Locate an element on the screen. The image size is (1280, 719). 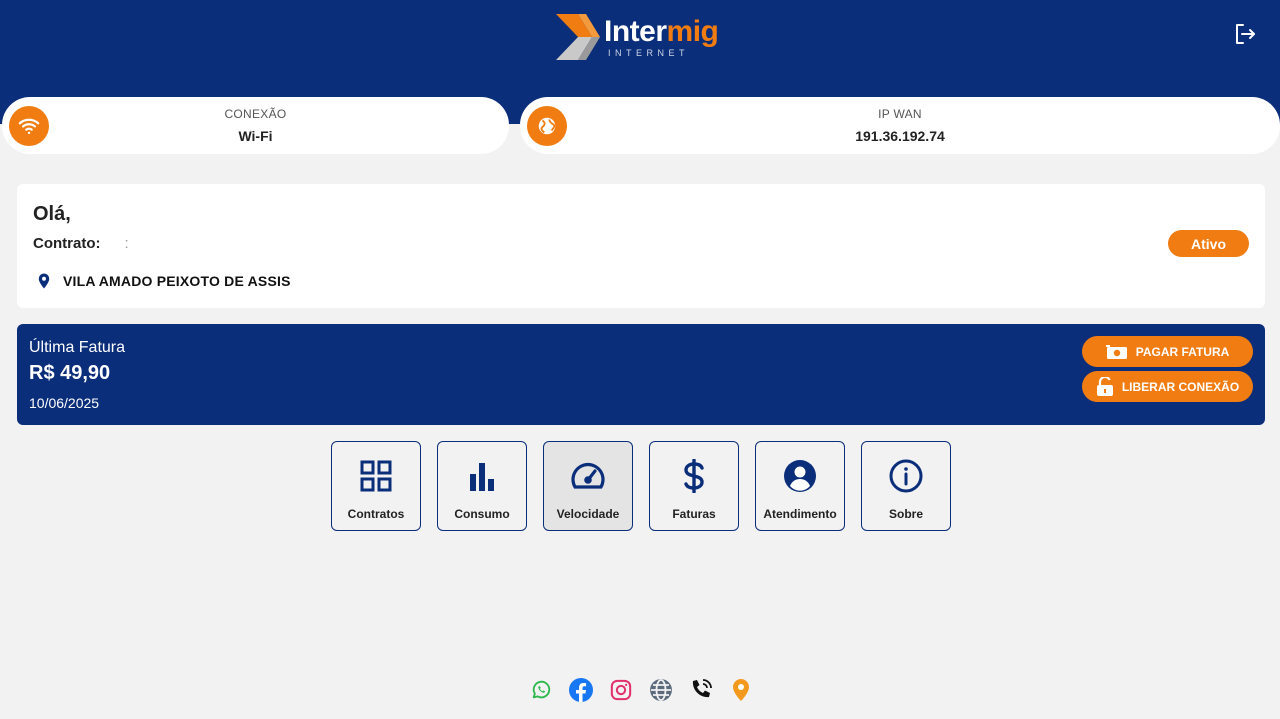
invoice-title: Última Fatura is located at coordinates (77, 347).